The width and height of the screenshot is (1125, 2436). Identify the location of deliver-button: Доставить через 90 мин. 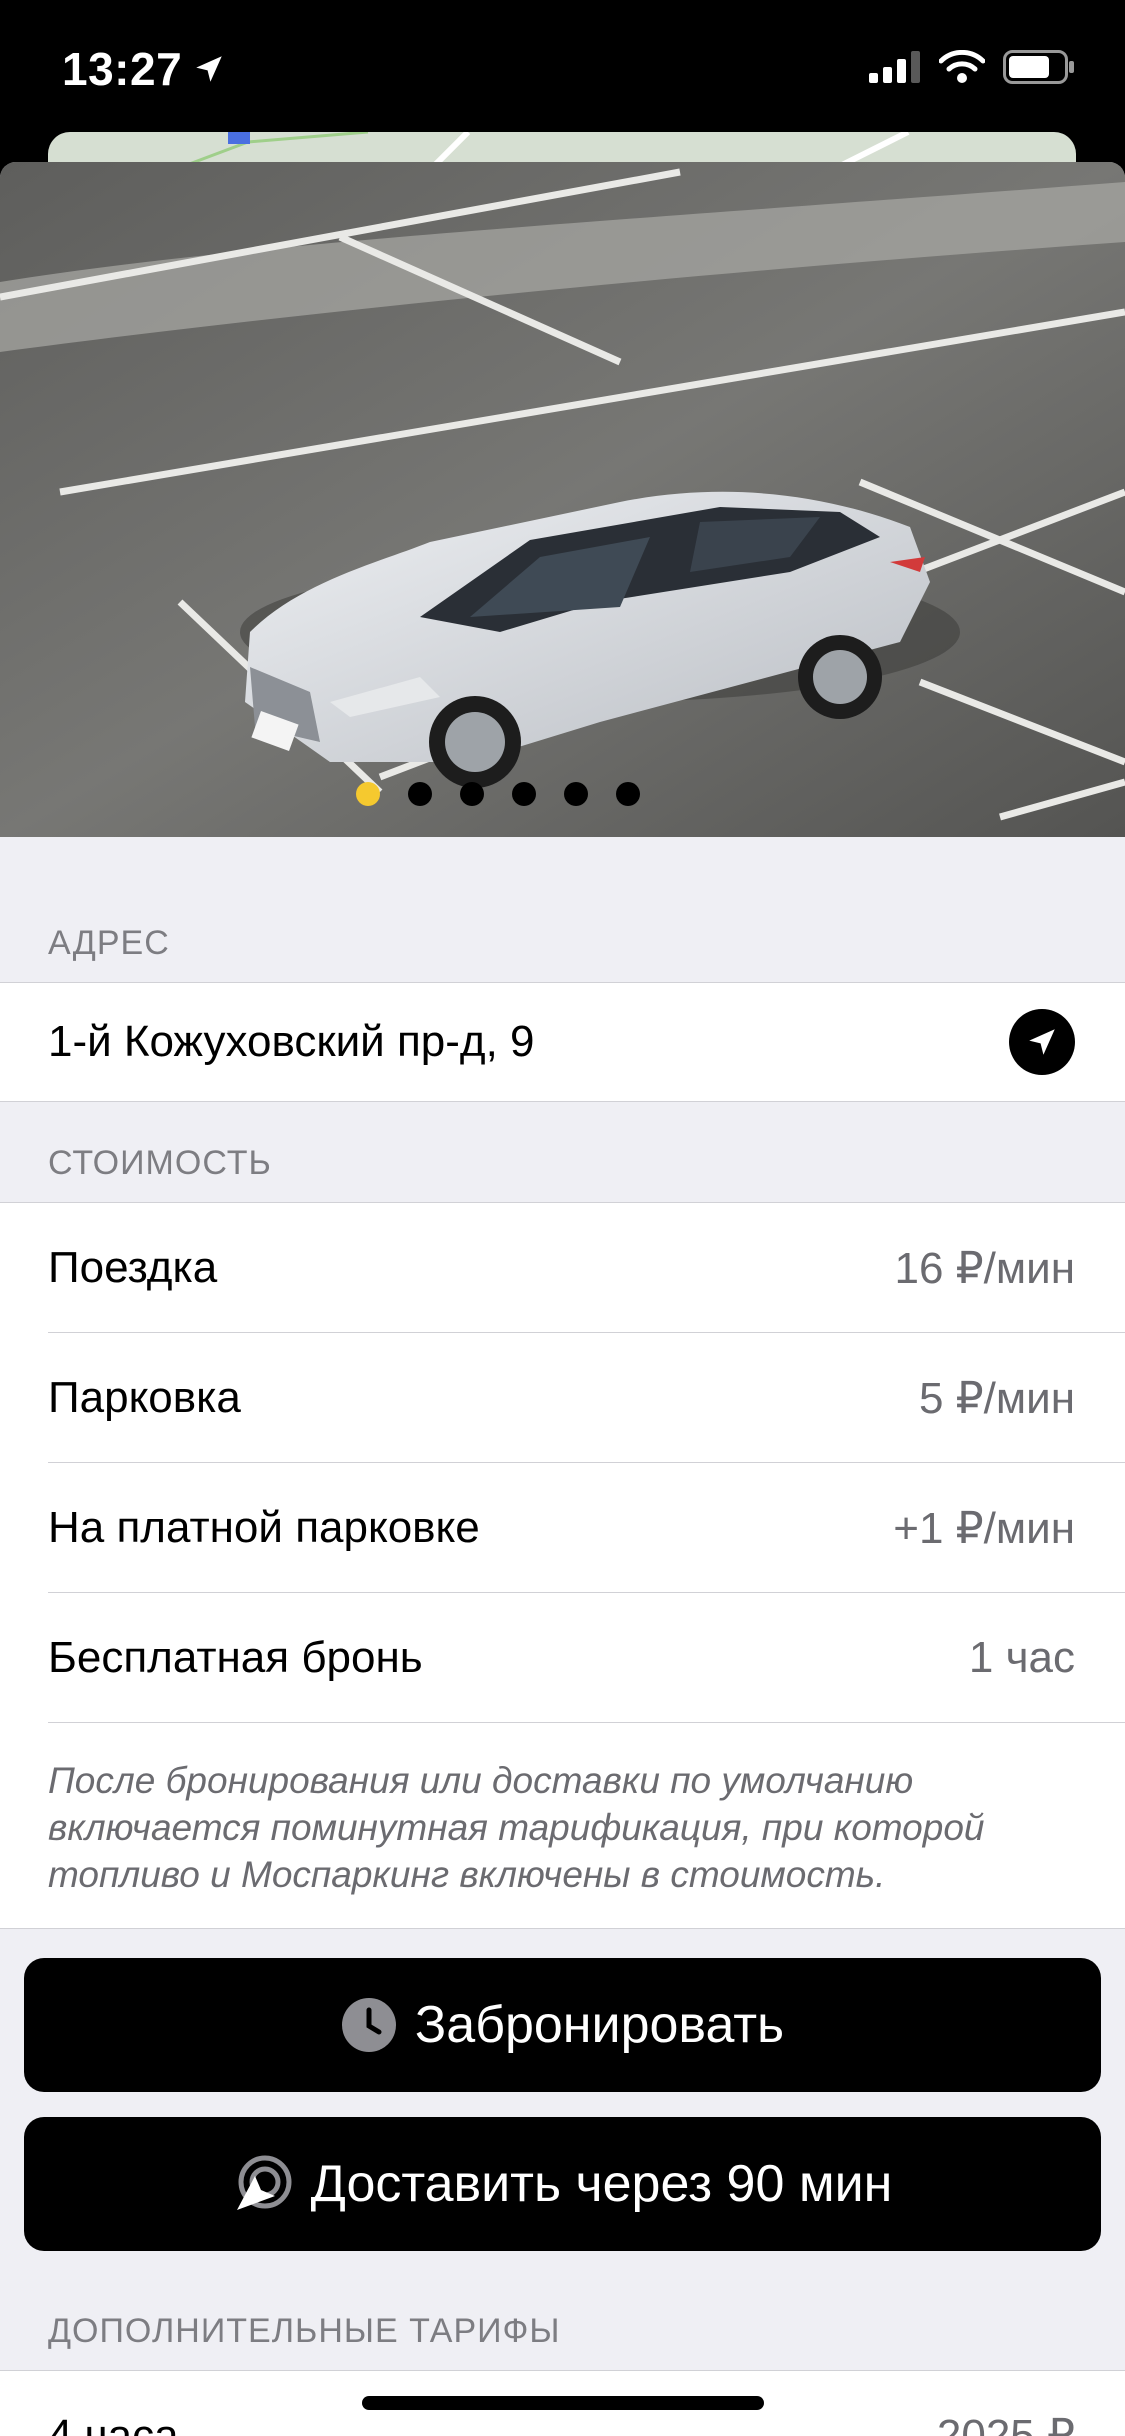
(562, 2184).